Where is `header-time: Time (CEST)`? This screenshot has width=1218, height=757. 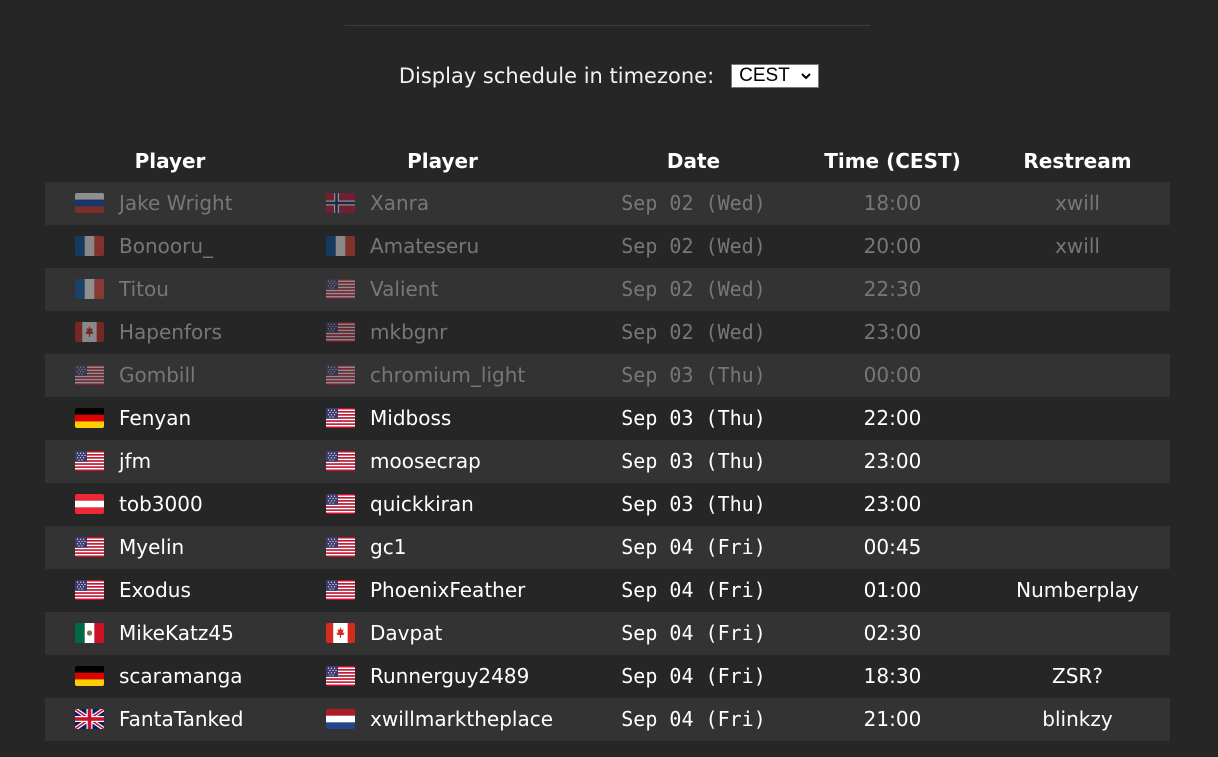
header-time: Time (CEST) is located at coordinates (892, 161).